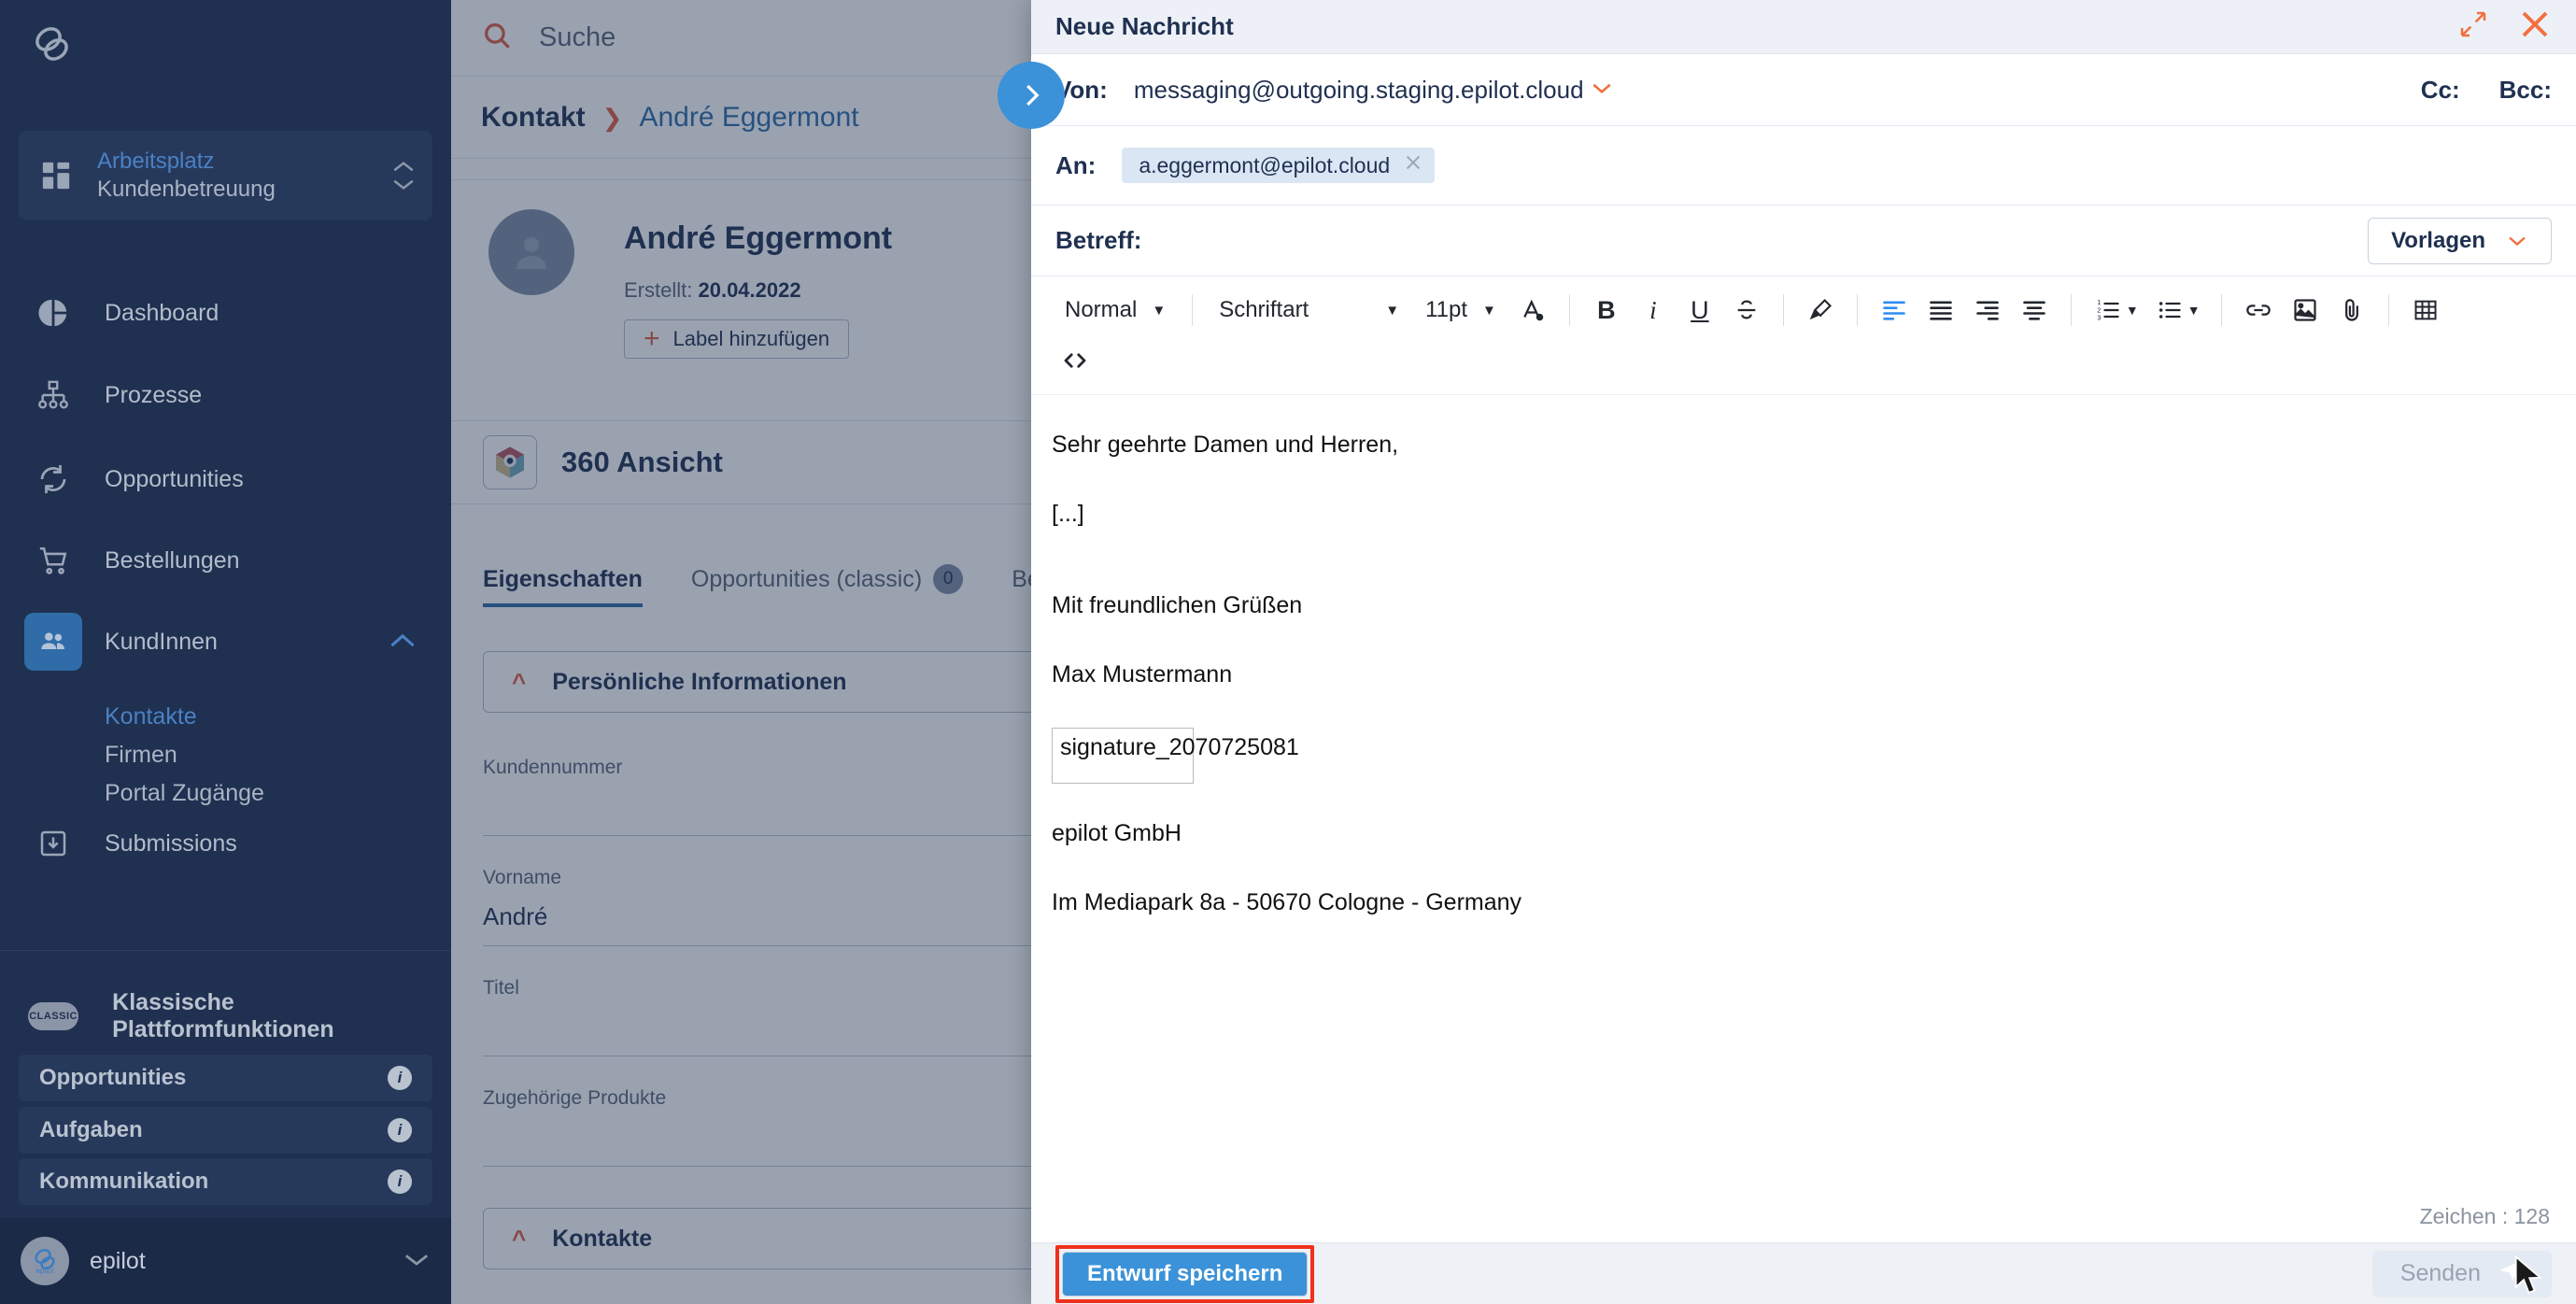 The height and width of the screenshot is (1304, 2576). What do you see at coordinates (1700, 310) in the screenshot?
I see `underline-icon: U` at bounding box center [1700, 310].